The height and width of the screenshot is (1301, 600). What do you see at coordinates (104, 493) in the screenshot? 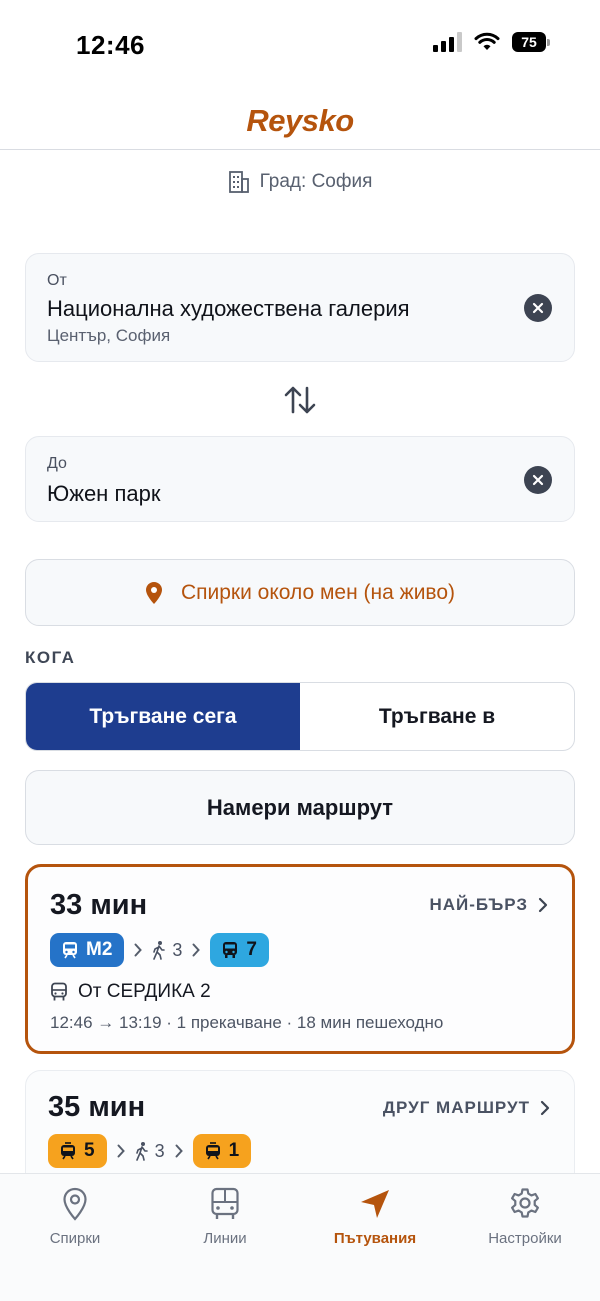
I see `to-name: Южен парк` at bounding box center [104, 493].